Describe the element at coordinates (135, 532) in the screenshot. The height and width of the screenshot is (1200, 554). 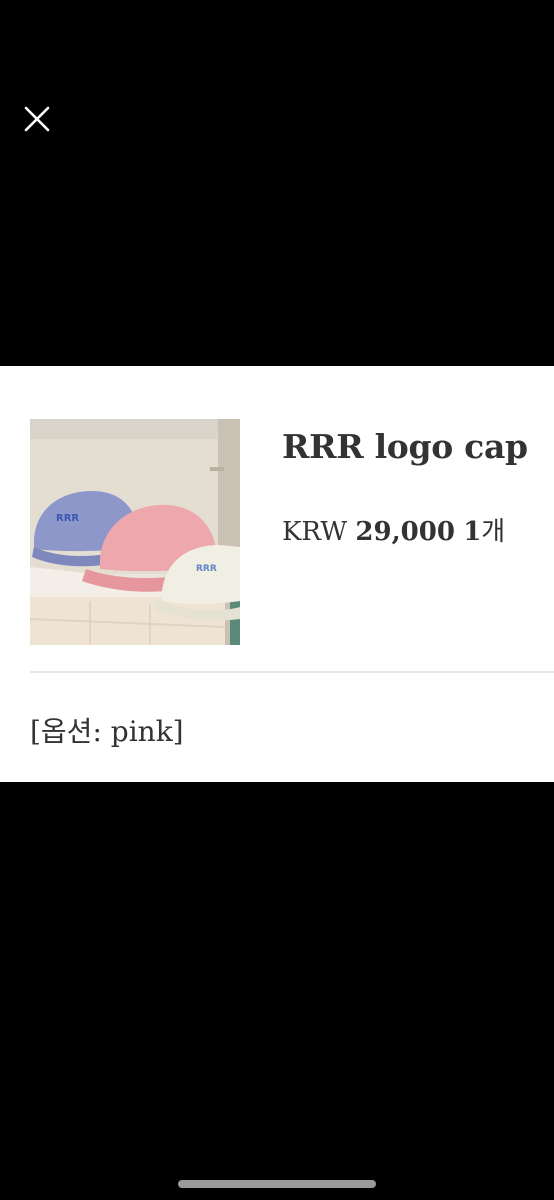
I see `product-thumbnail: RRR RRR` at that location.